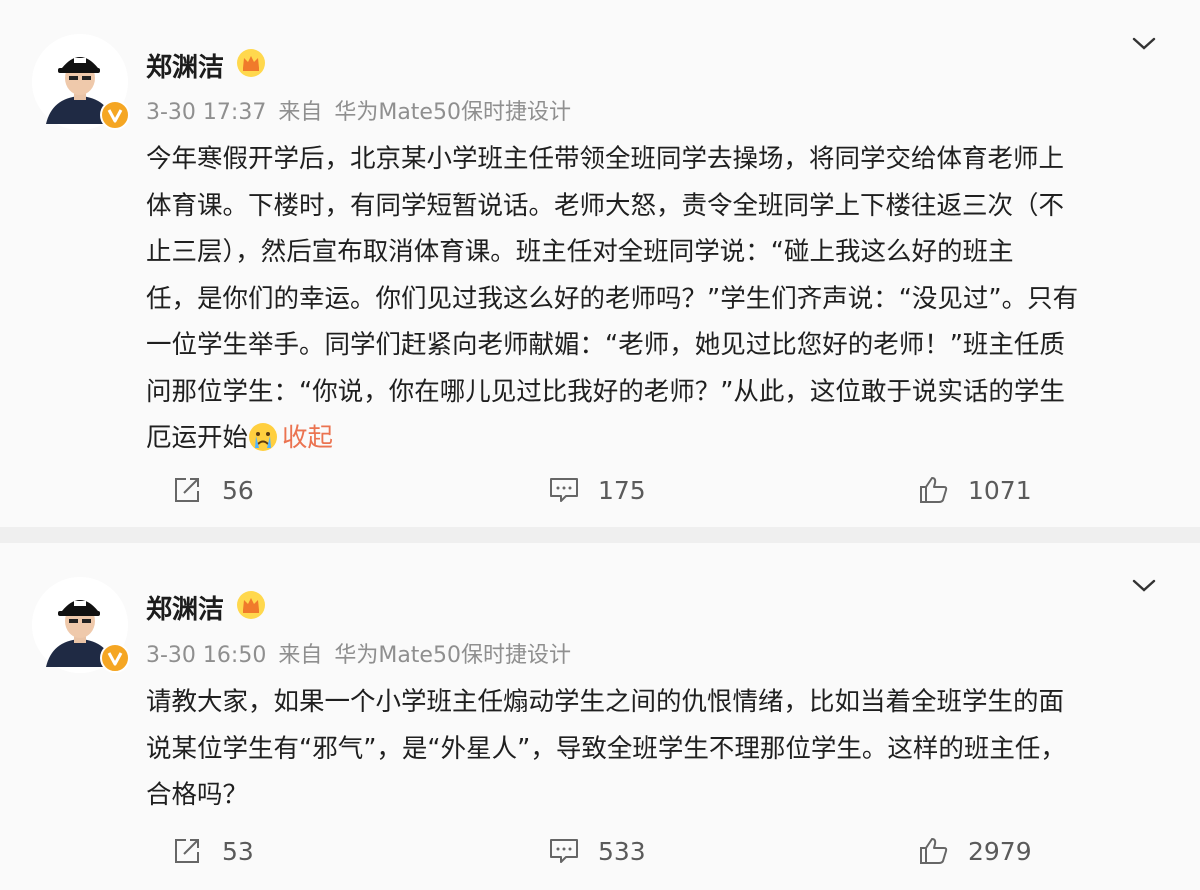  I want to click on action-bar: 53 533 2979, so click(600, 851).